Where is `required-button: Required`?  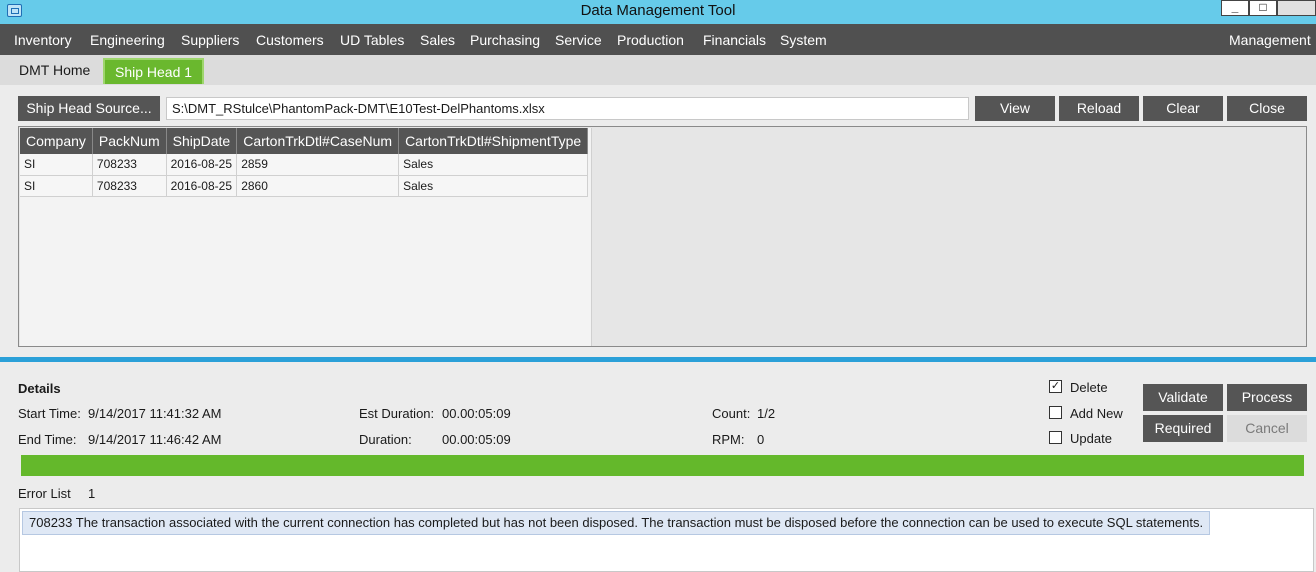
required-button: Required is located at coordinates (1183, 428).